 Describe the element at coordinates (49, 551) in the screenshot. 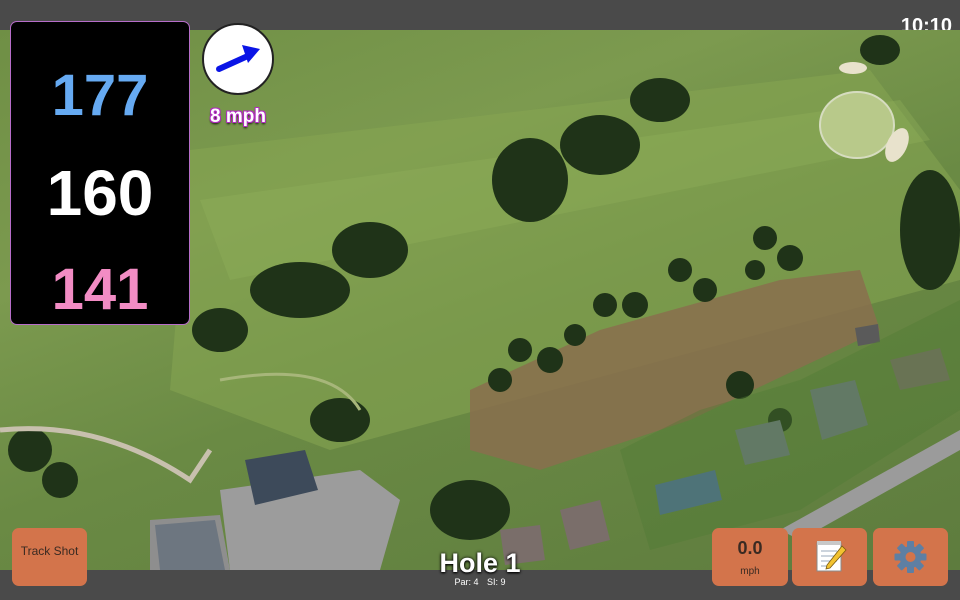

I see `track-shot-label: Track Shot` at that location.